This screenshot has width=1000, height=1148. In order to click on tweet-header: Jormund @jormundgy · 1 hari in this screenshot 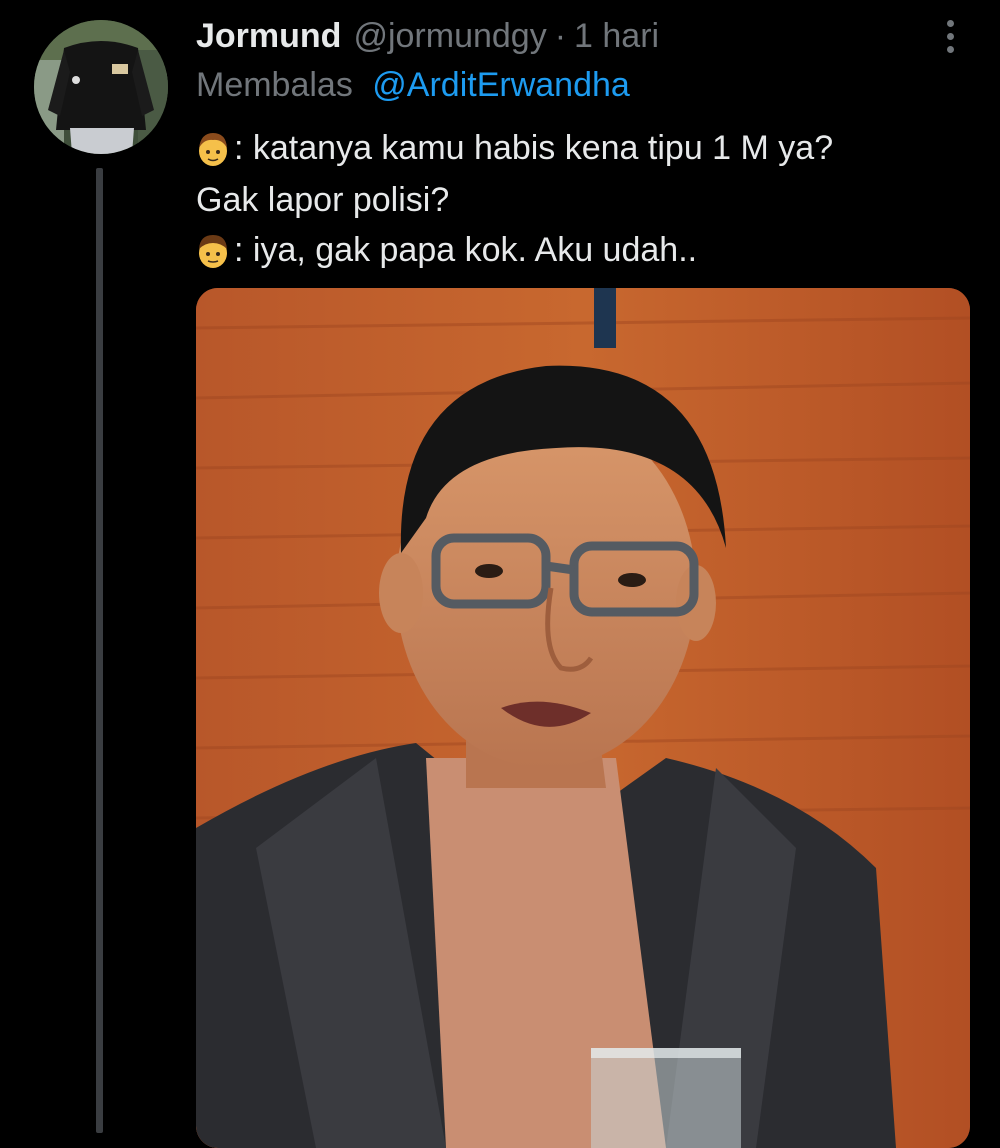, I will do `click(427, 36)`.